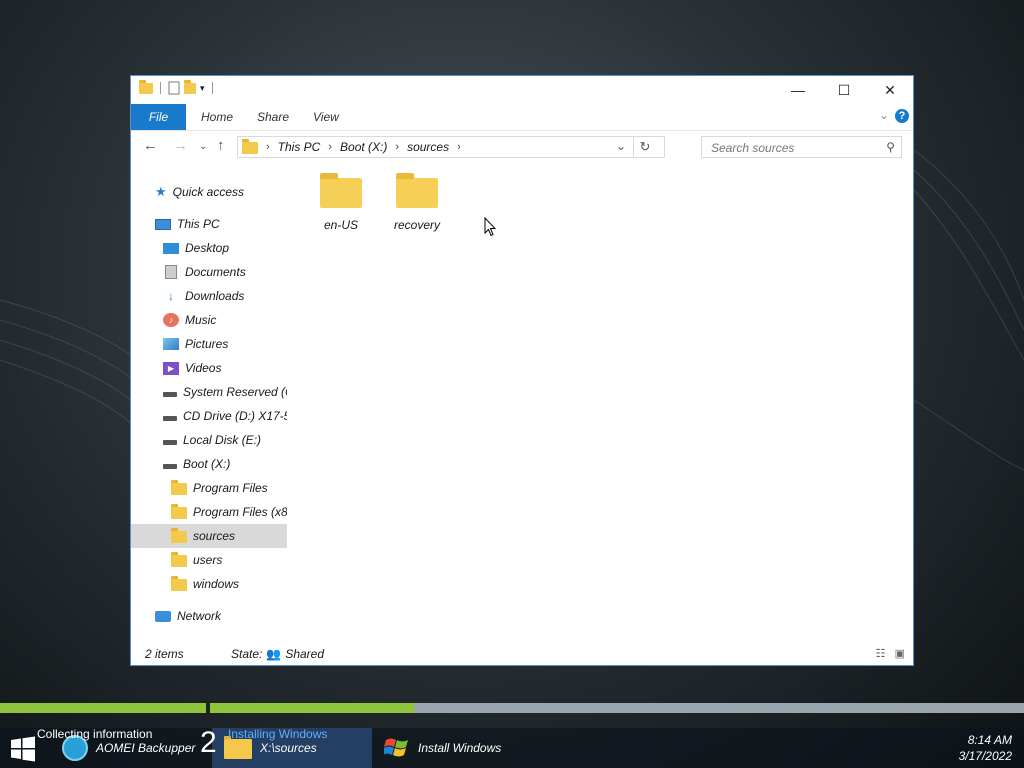 The image size is (1024, 768). Describe the element at coordinates (196, 248) in the screenshot. I see `nav-desktop: Desktop` at that location.